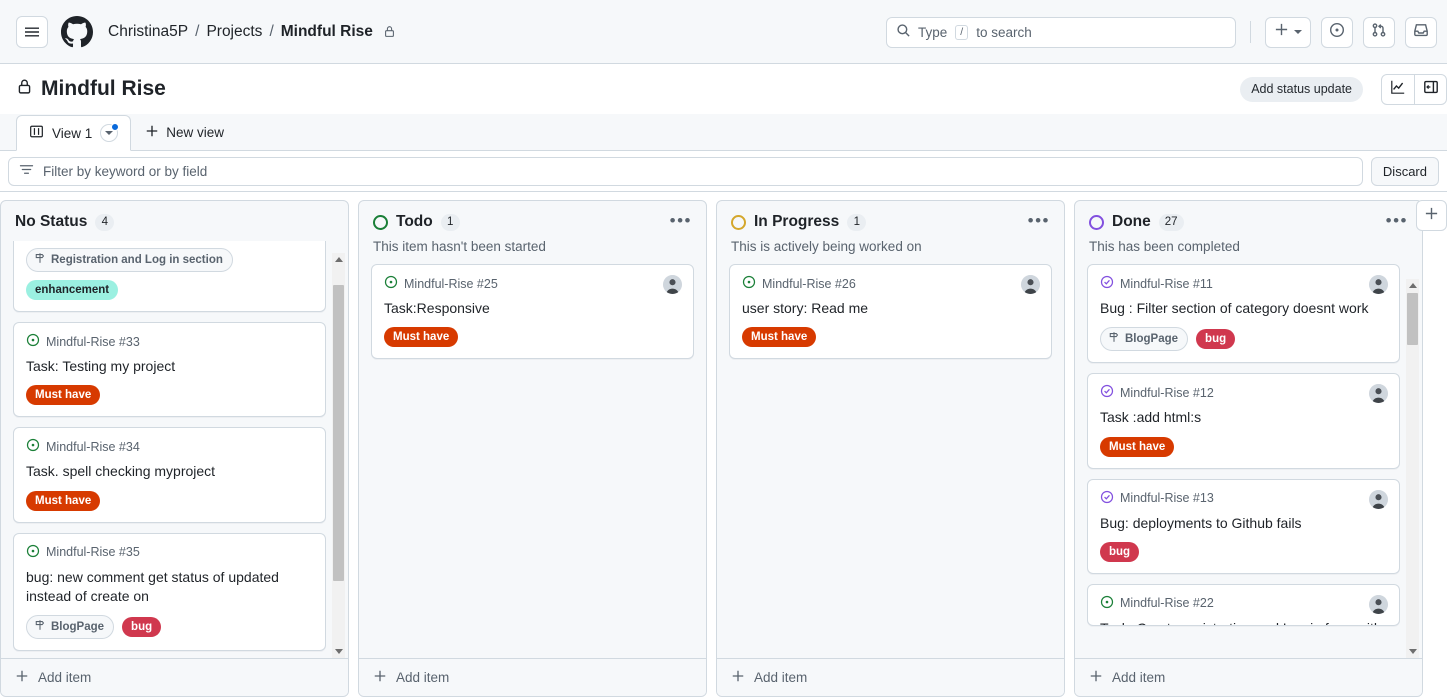 The height and width of the screenshot is (697, 1447). Describe the element at coordinates (327, 32) in the screenshot. I see `breadcrumb-current: Mindful Rise` at that location.